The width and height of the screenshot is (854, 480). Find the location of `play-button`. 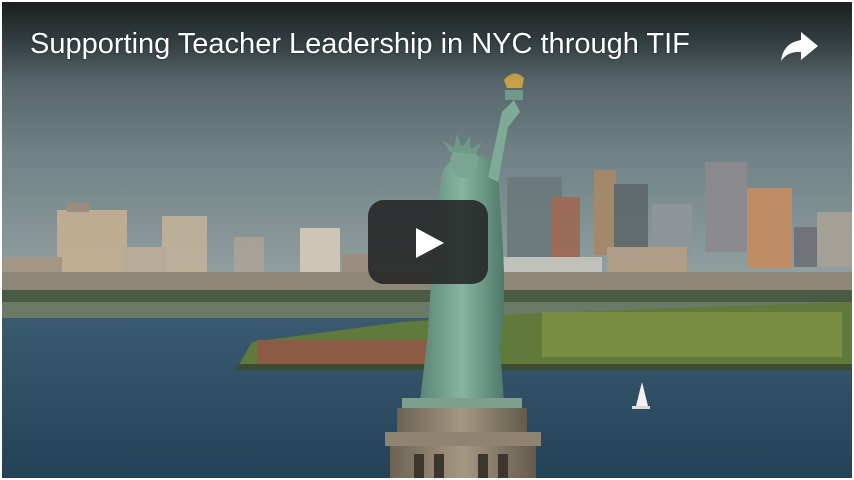

play-button is located at coordinates (428, 242).